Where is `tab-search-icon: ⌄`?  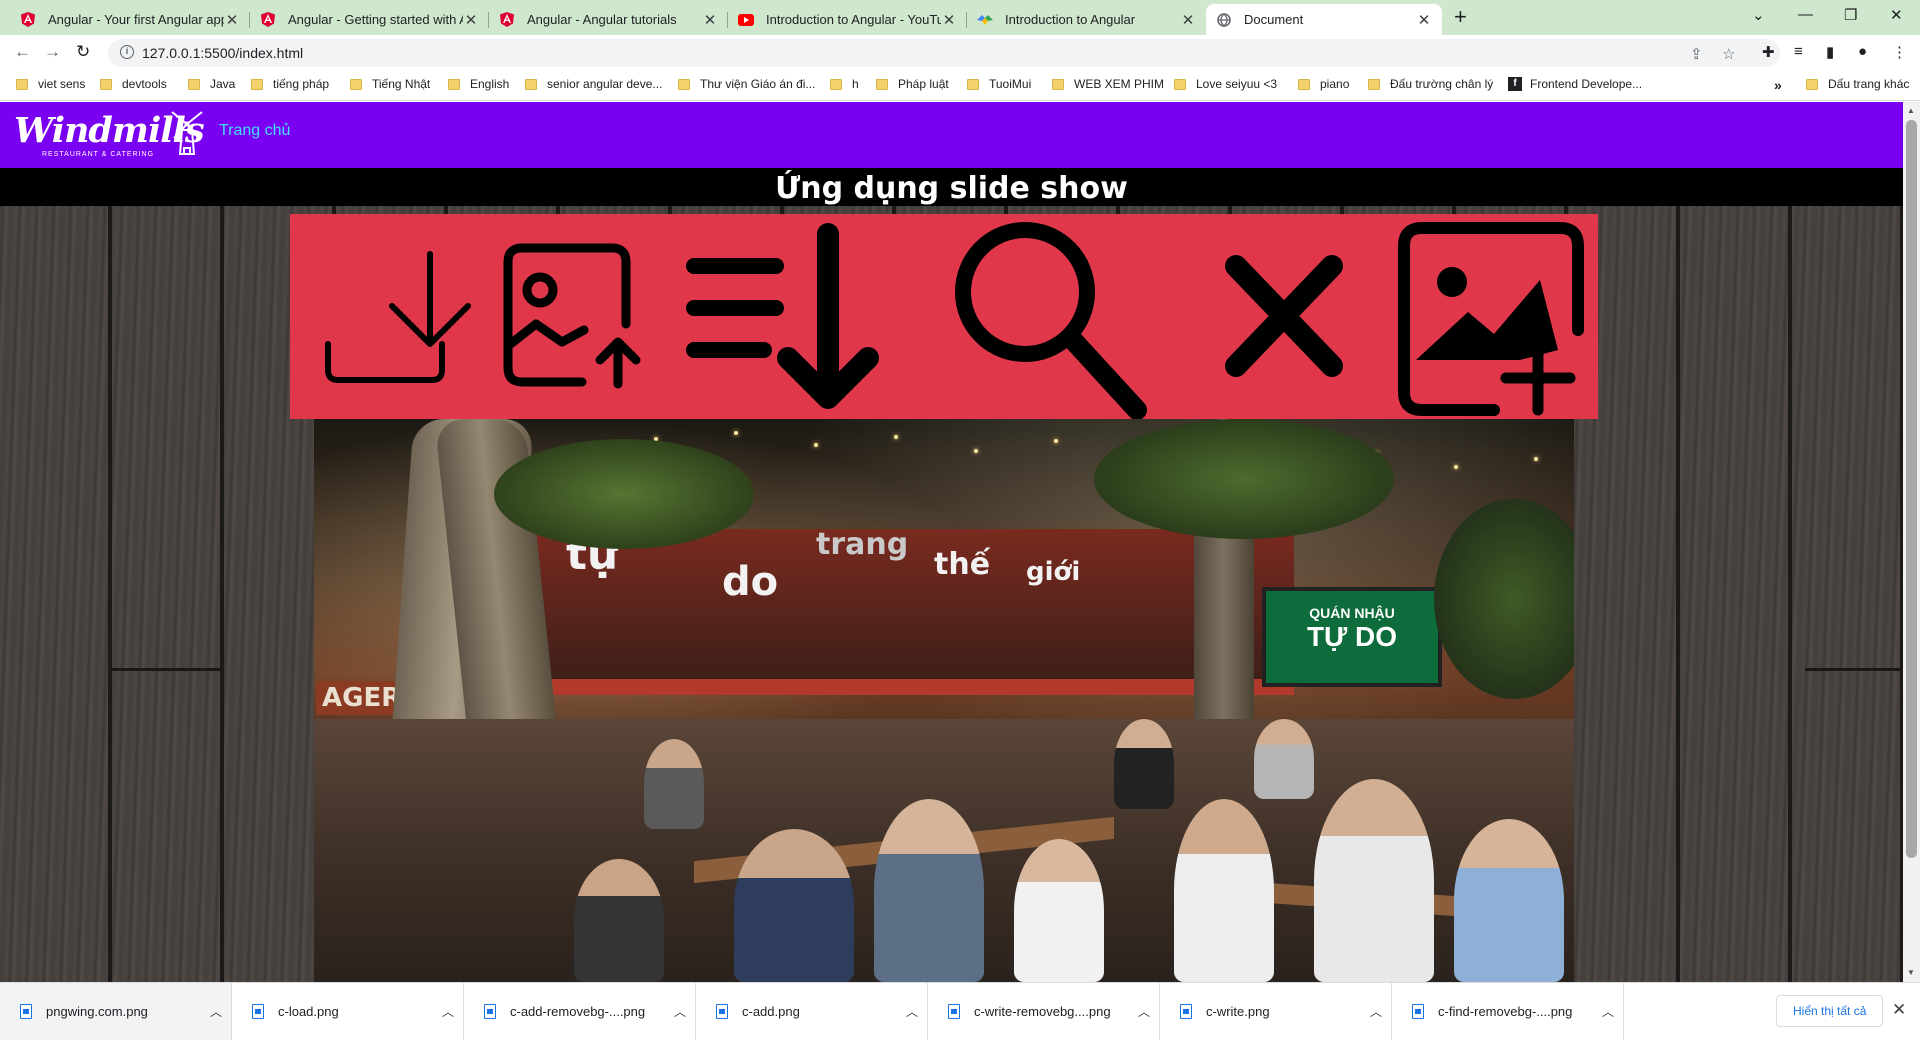 tab-search-icon: ⌄ is located at coordinates (1758, 15).